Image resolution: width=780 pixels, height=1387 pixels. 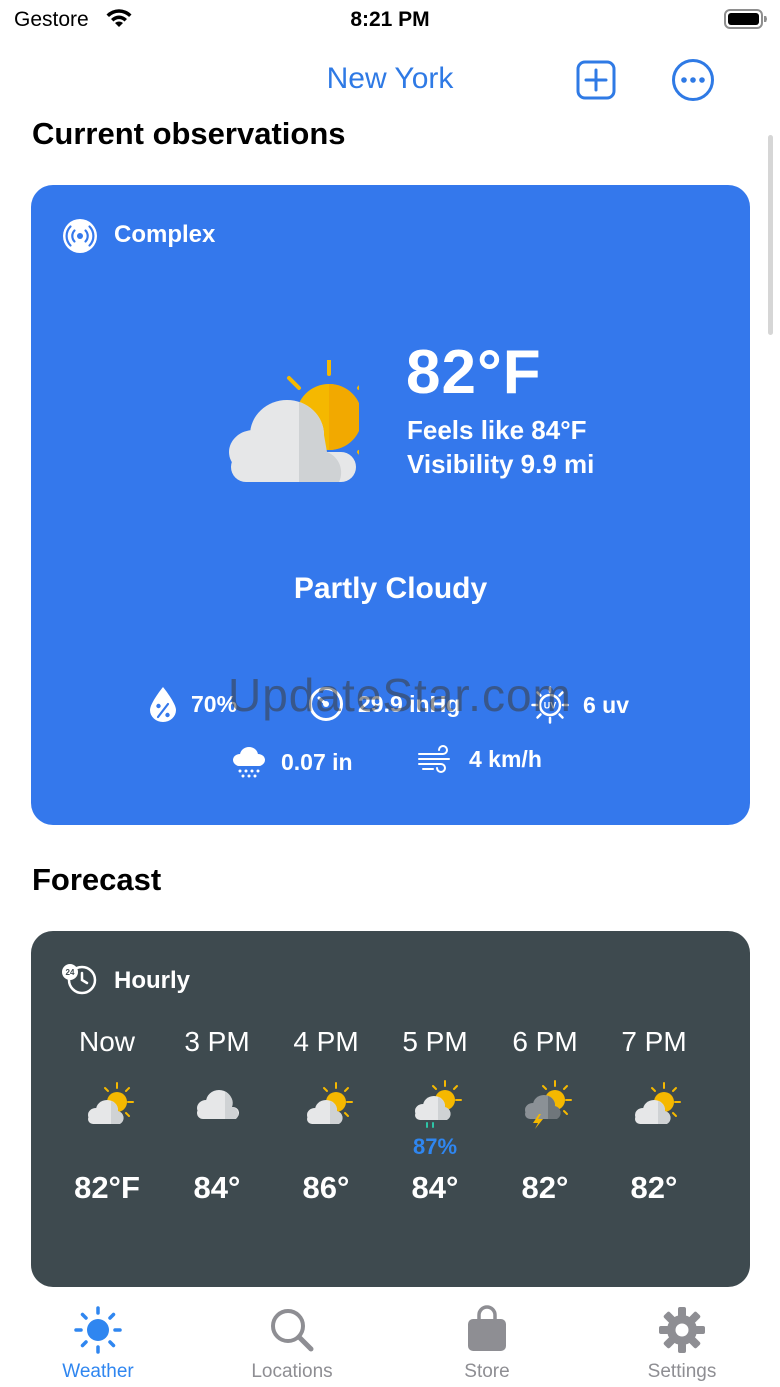 What do you see at coordinates (217, 1105) in the screenshot?
I see `cloudy-icon` at bounding box center [217, 1105].